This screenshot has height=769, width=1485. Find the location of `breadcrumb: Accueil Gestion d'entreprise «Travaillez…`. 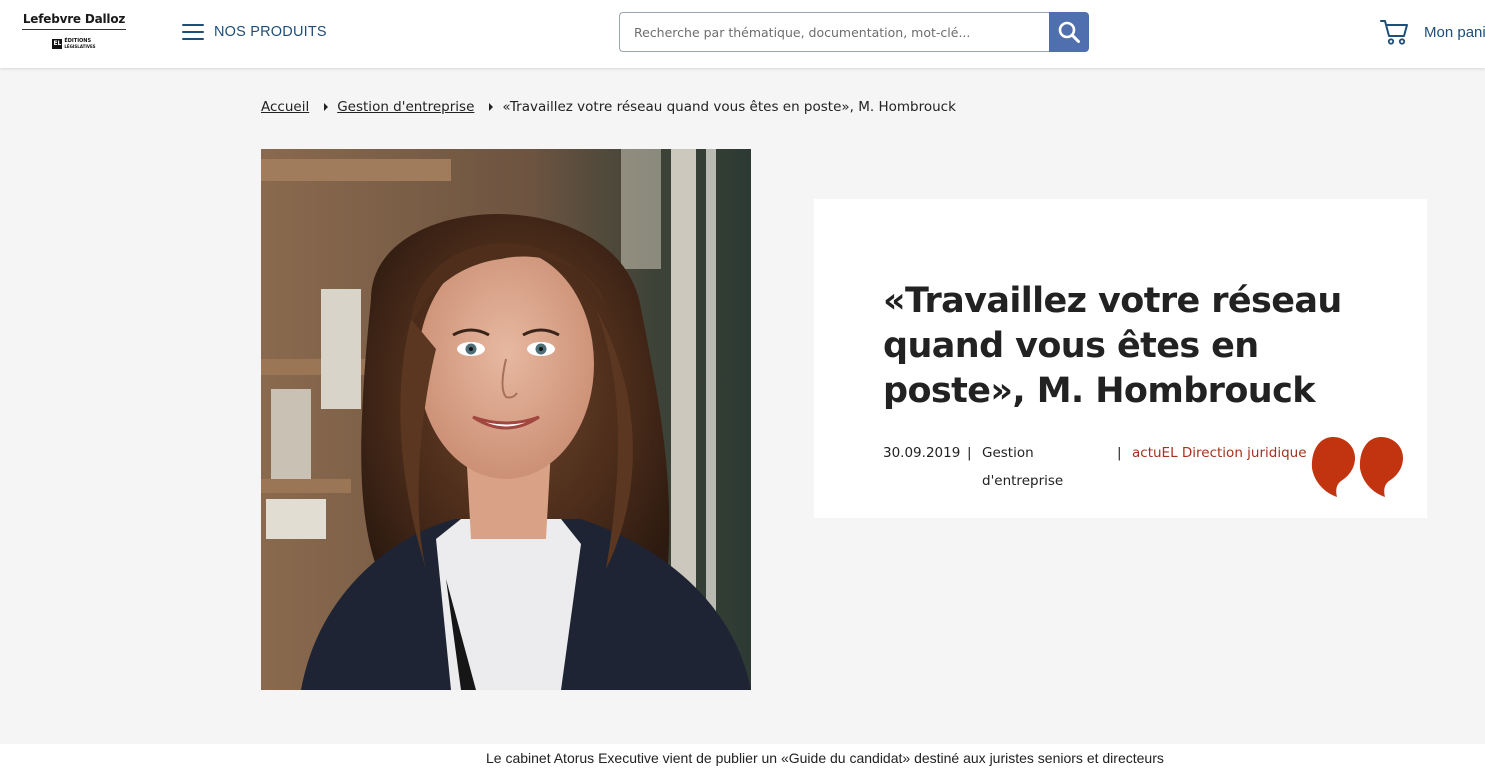

breadcrumb: Accueil Gestion d'entreprise «Travaillez… is located at coordinates (608, 107).